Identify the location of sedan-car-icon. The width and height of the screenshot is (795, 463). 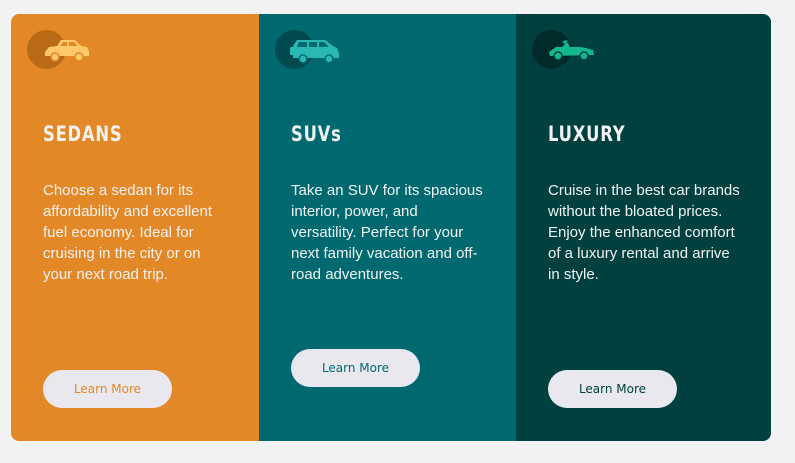
(62, 50).